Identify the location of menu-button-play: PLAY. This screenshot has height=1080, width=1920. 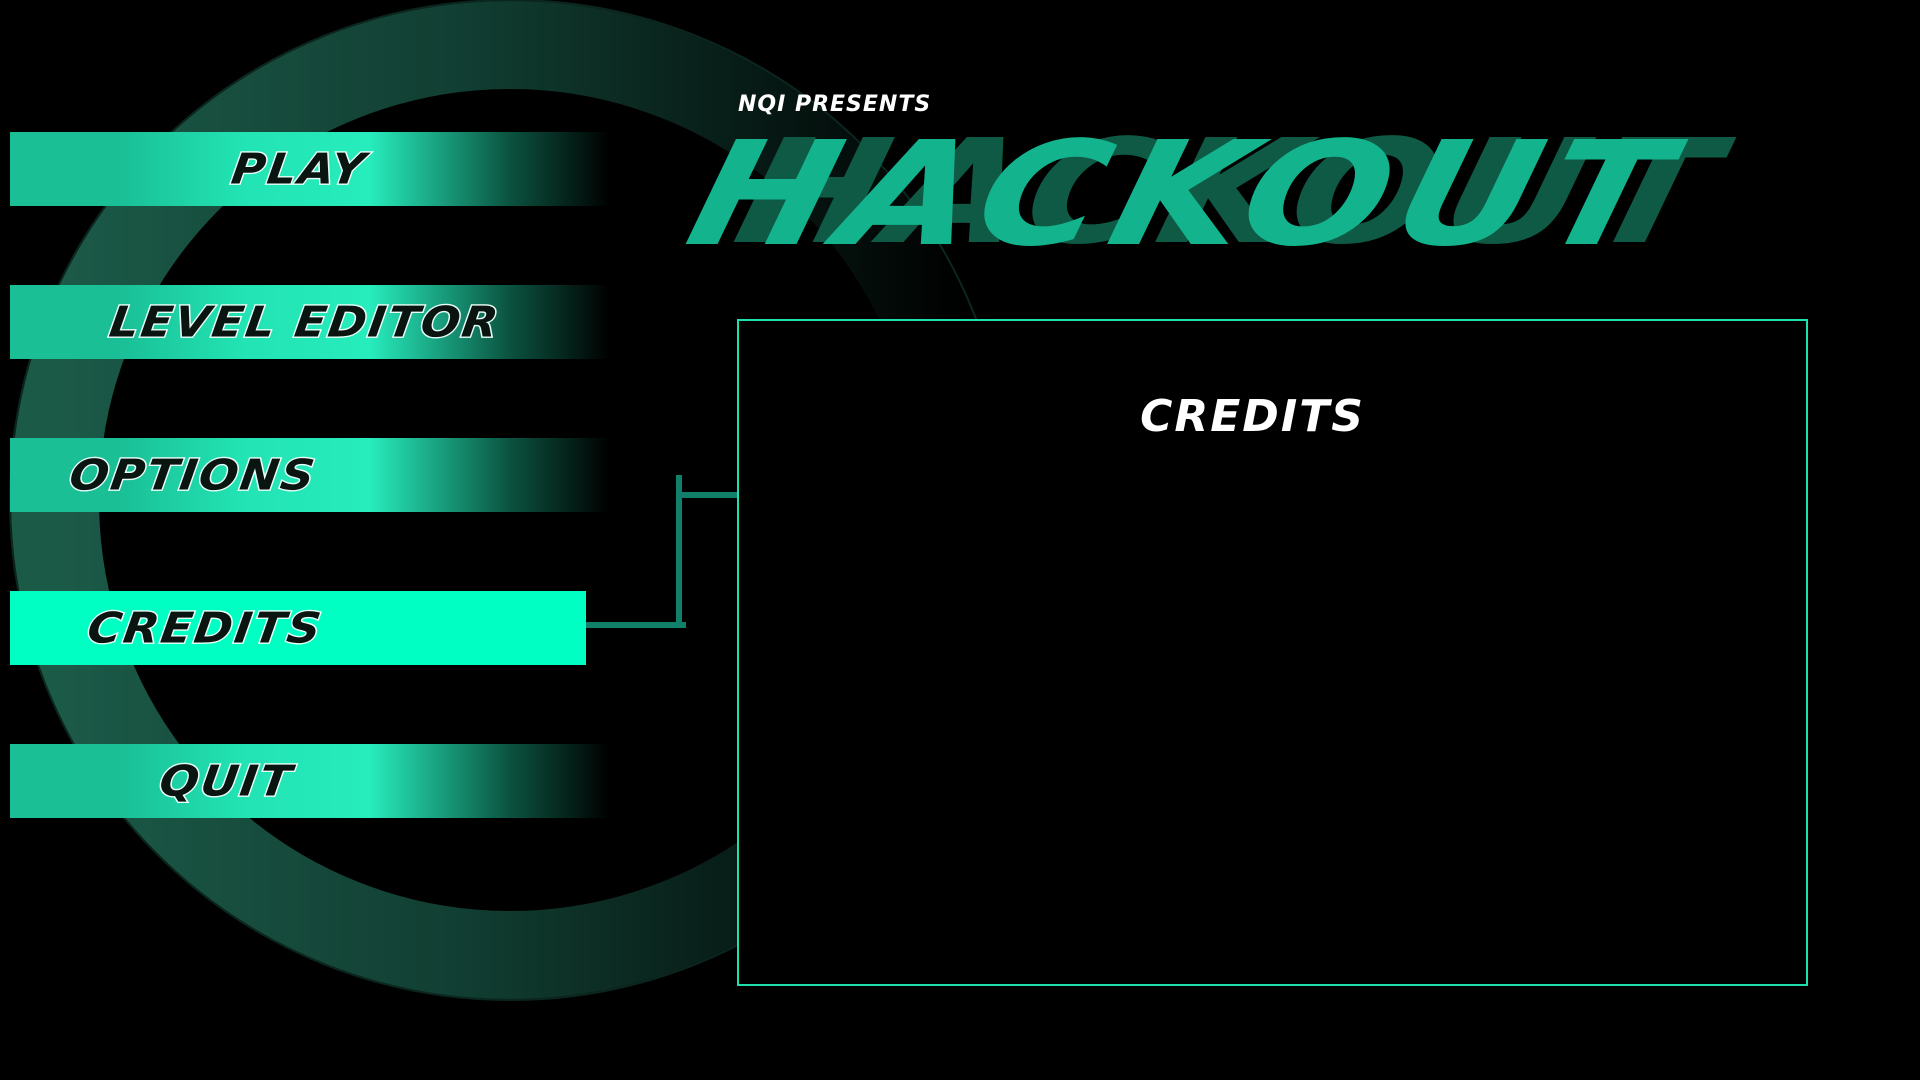
(310, 169).